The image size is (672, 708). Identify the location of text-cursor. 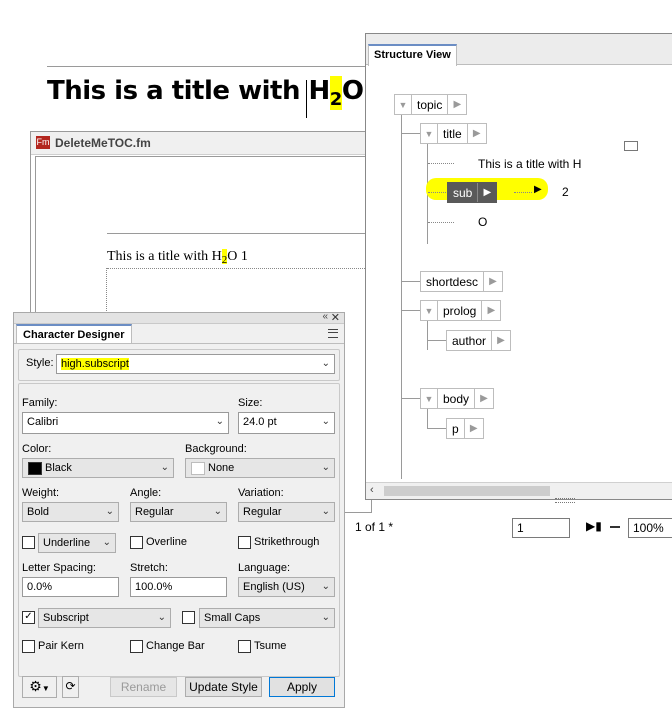
(306, 99).